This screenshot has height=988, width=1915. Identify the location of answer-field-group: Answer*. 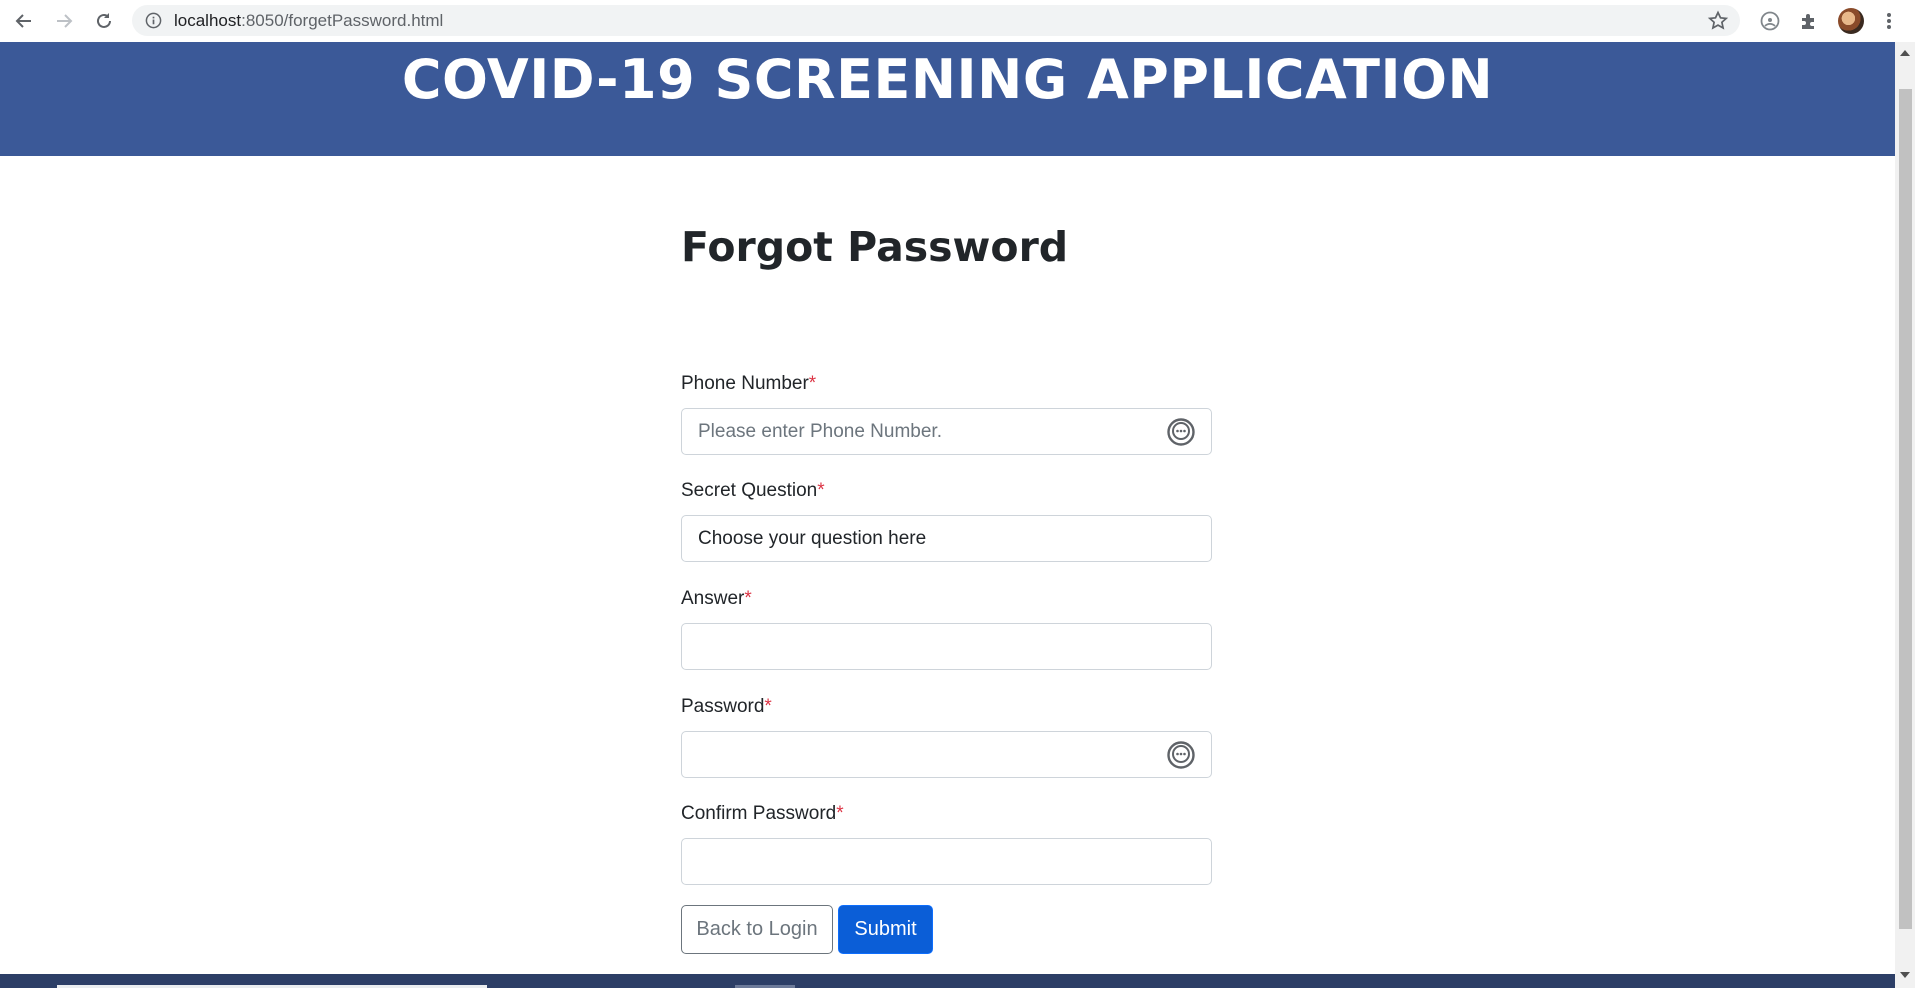
(946, 628).